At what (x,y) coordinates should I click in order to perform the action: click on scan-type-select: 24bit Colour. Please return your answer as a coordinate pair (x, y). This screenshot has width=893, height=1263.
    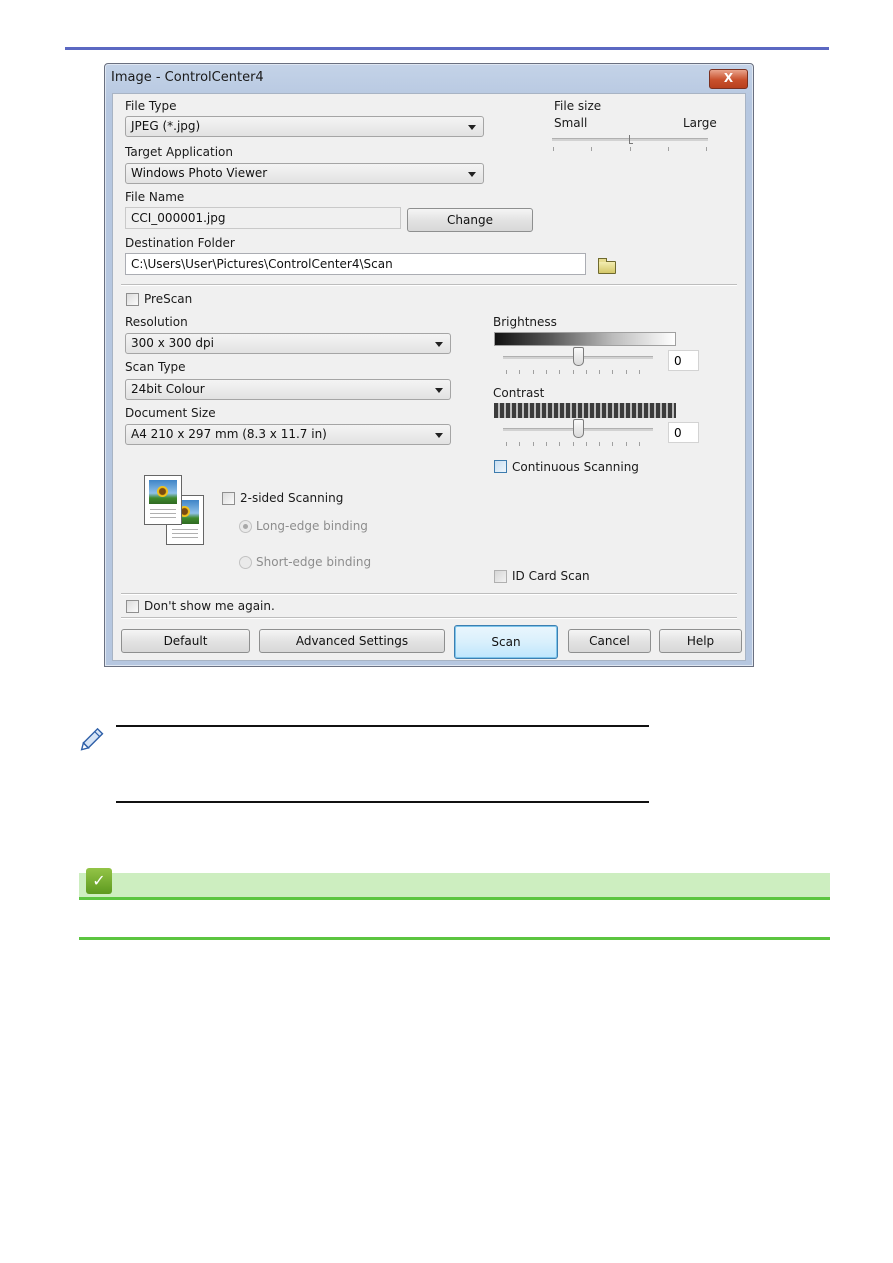
    Looking at the image, I should click on (288, 389).